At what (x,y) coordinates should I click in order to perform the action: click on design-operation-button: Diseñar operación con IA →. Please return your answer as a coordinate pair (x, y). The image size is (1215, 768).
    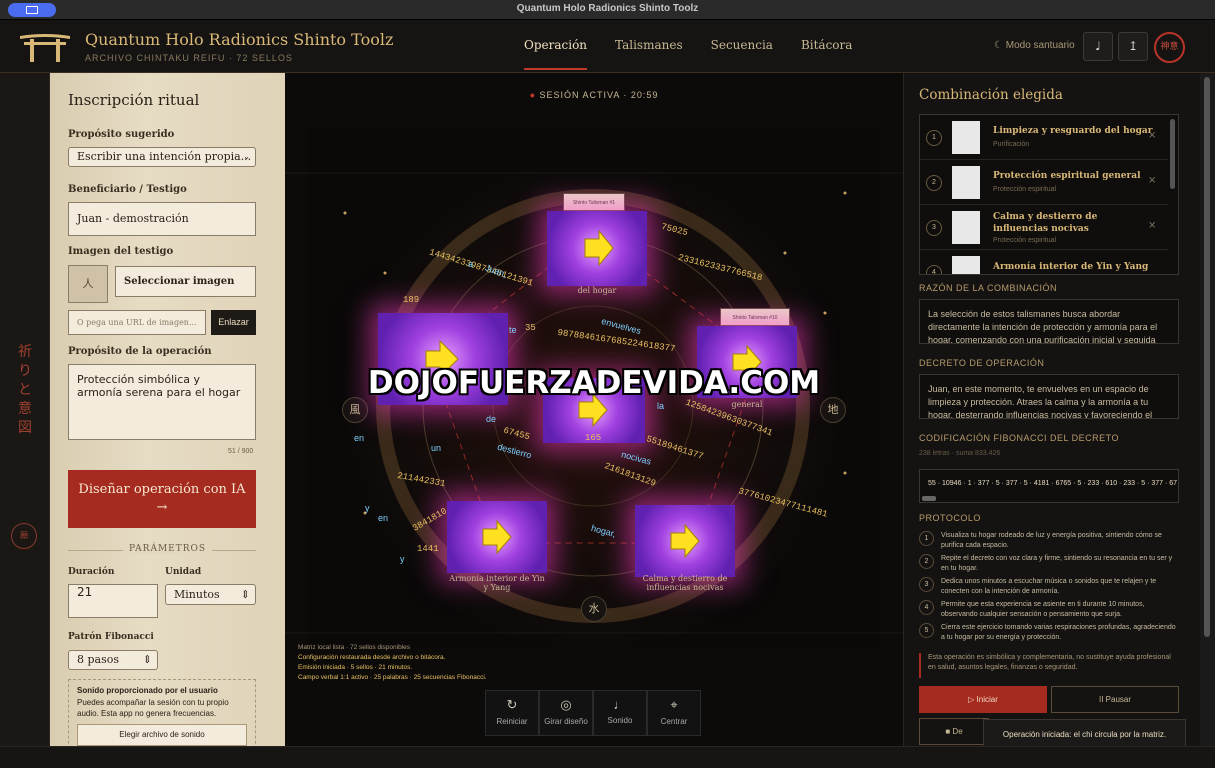
    Looking at the image, I should click on (162, 499).